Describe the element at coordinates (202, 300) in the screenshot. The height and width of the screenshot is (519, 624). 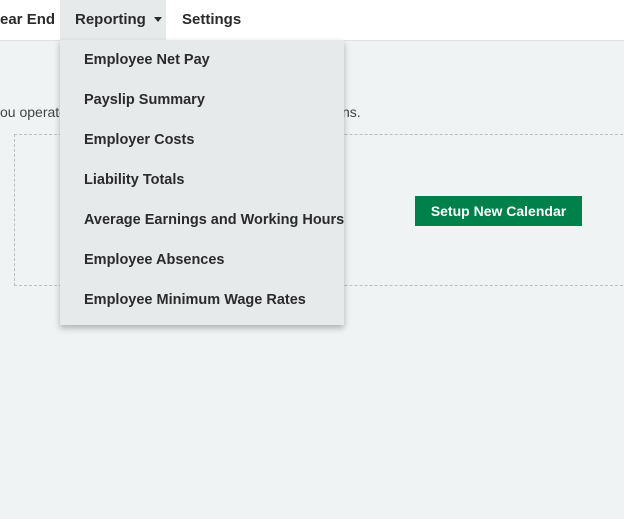
I see `menu-item-minimum-wage-rates: Employee Minimum Wage Rates` at that location.